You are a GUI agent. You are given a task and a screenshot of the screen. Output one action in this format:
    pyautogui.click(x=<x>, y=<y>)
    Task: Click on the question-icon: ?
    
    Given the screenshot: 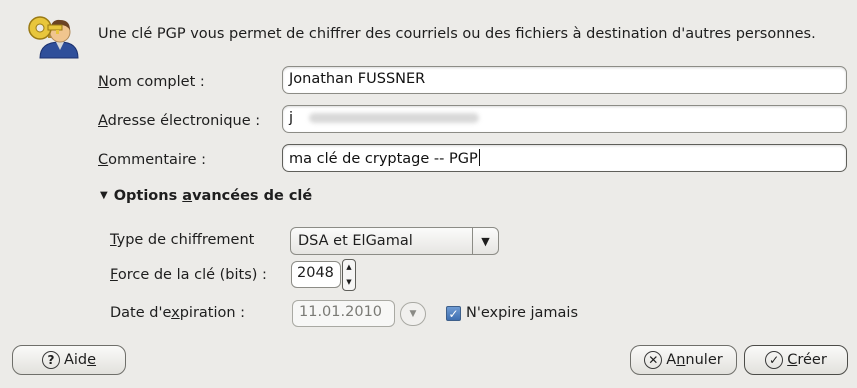 What is the action you would take?
    pyautogui.click(x=50, y=360)
    